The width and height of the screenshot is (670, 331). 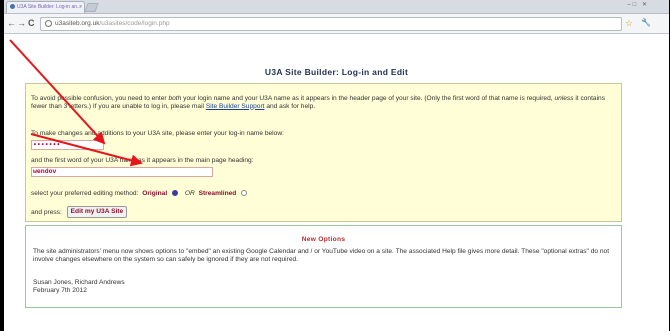 What do you see at coordinates (331, 24) in the screenshot?
I see `address-bar: u3asiteb.org.uk/u3asites/code/login.php` at bounding box center [331, 24].